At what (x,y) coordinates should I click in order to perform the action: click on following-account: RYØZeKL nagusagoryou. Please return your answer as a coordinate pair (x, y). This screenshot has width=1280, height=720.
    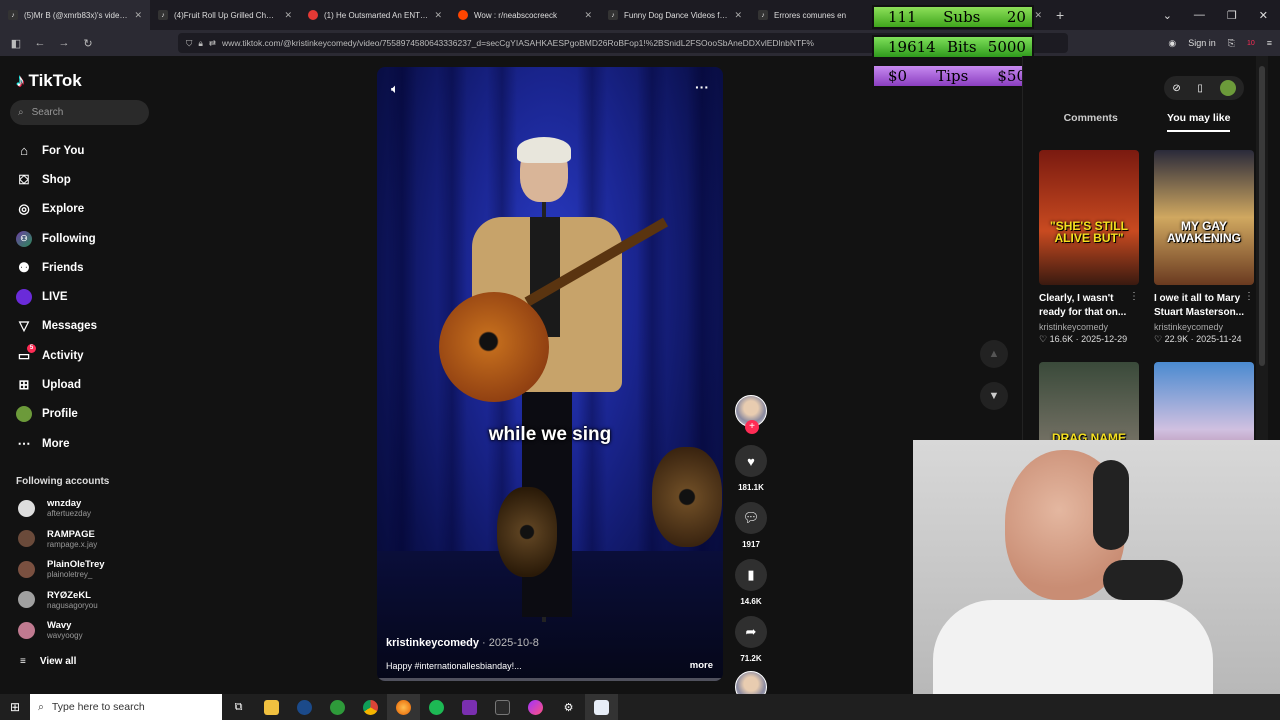
    Looking at the image, I should click on (58, 600).